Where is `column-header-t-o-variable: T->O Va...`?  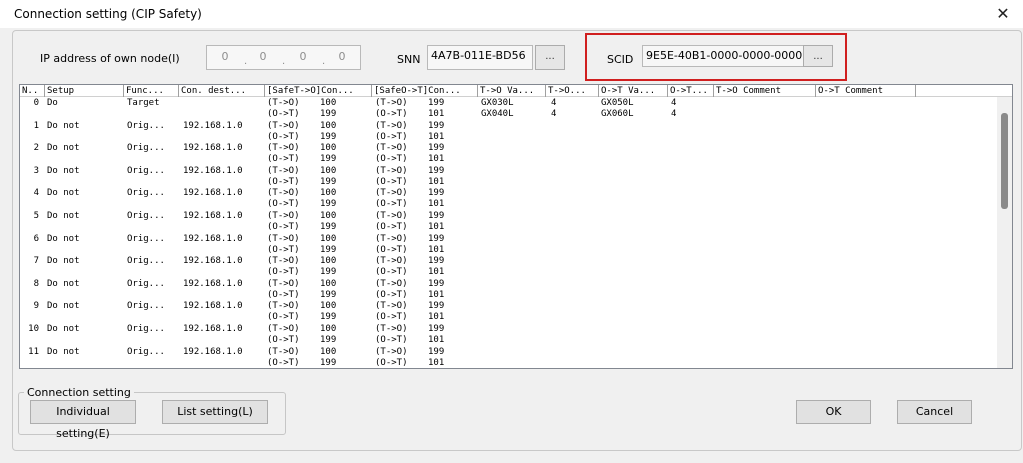 column-header-t-o-variable: T->O Va... is located at coordinates (512, 91).